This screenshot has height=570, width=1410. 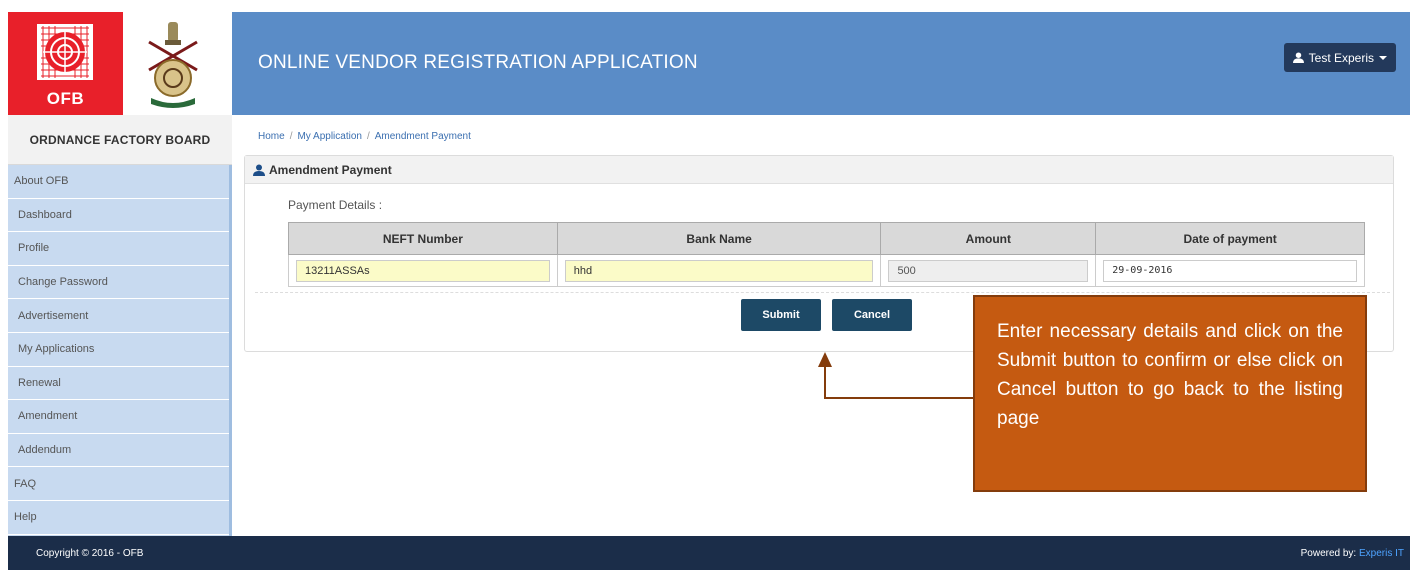 What do you see at coordinates (1230, 238) in the screenshot?
I see `column-header-date-of-payment: Date of payment` at bounding box center [1230, 238].